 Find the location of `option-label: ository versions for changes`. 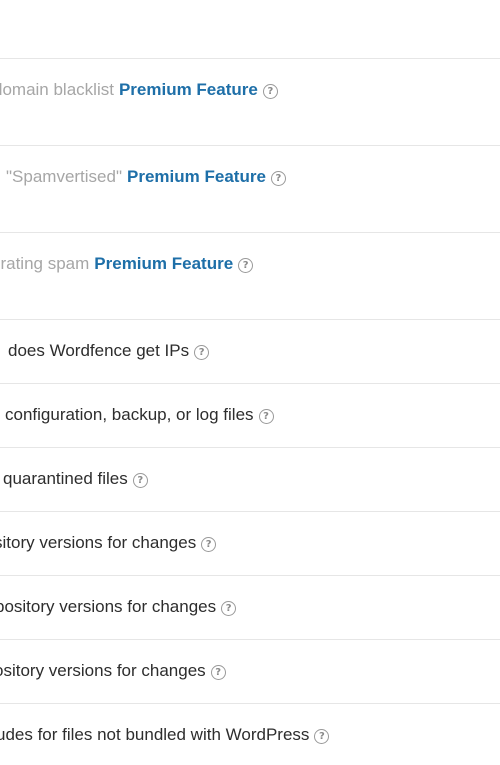

option-label: ository versions for changes is located at coordinates (103, 670).